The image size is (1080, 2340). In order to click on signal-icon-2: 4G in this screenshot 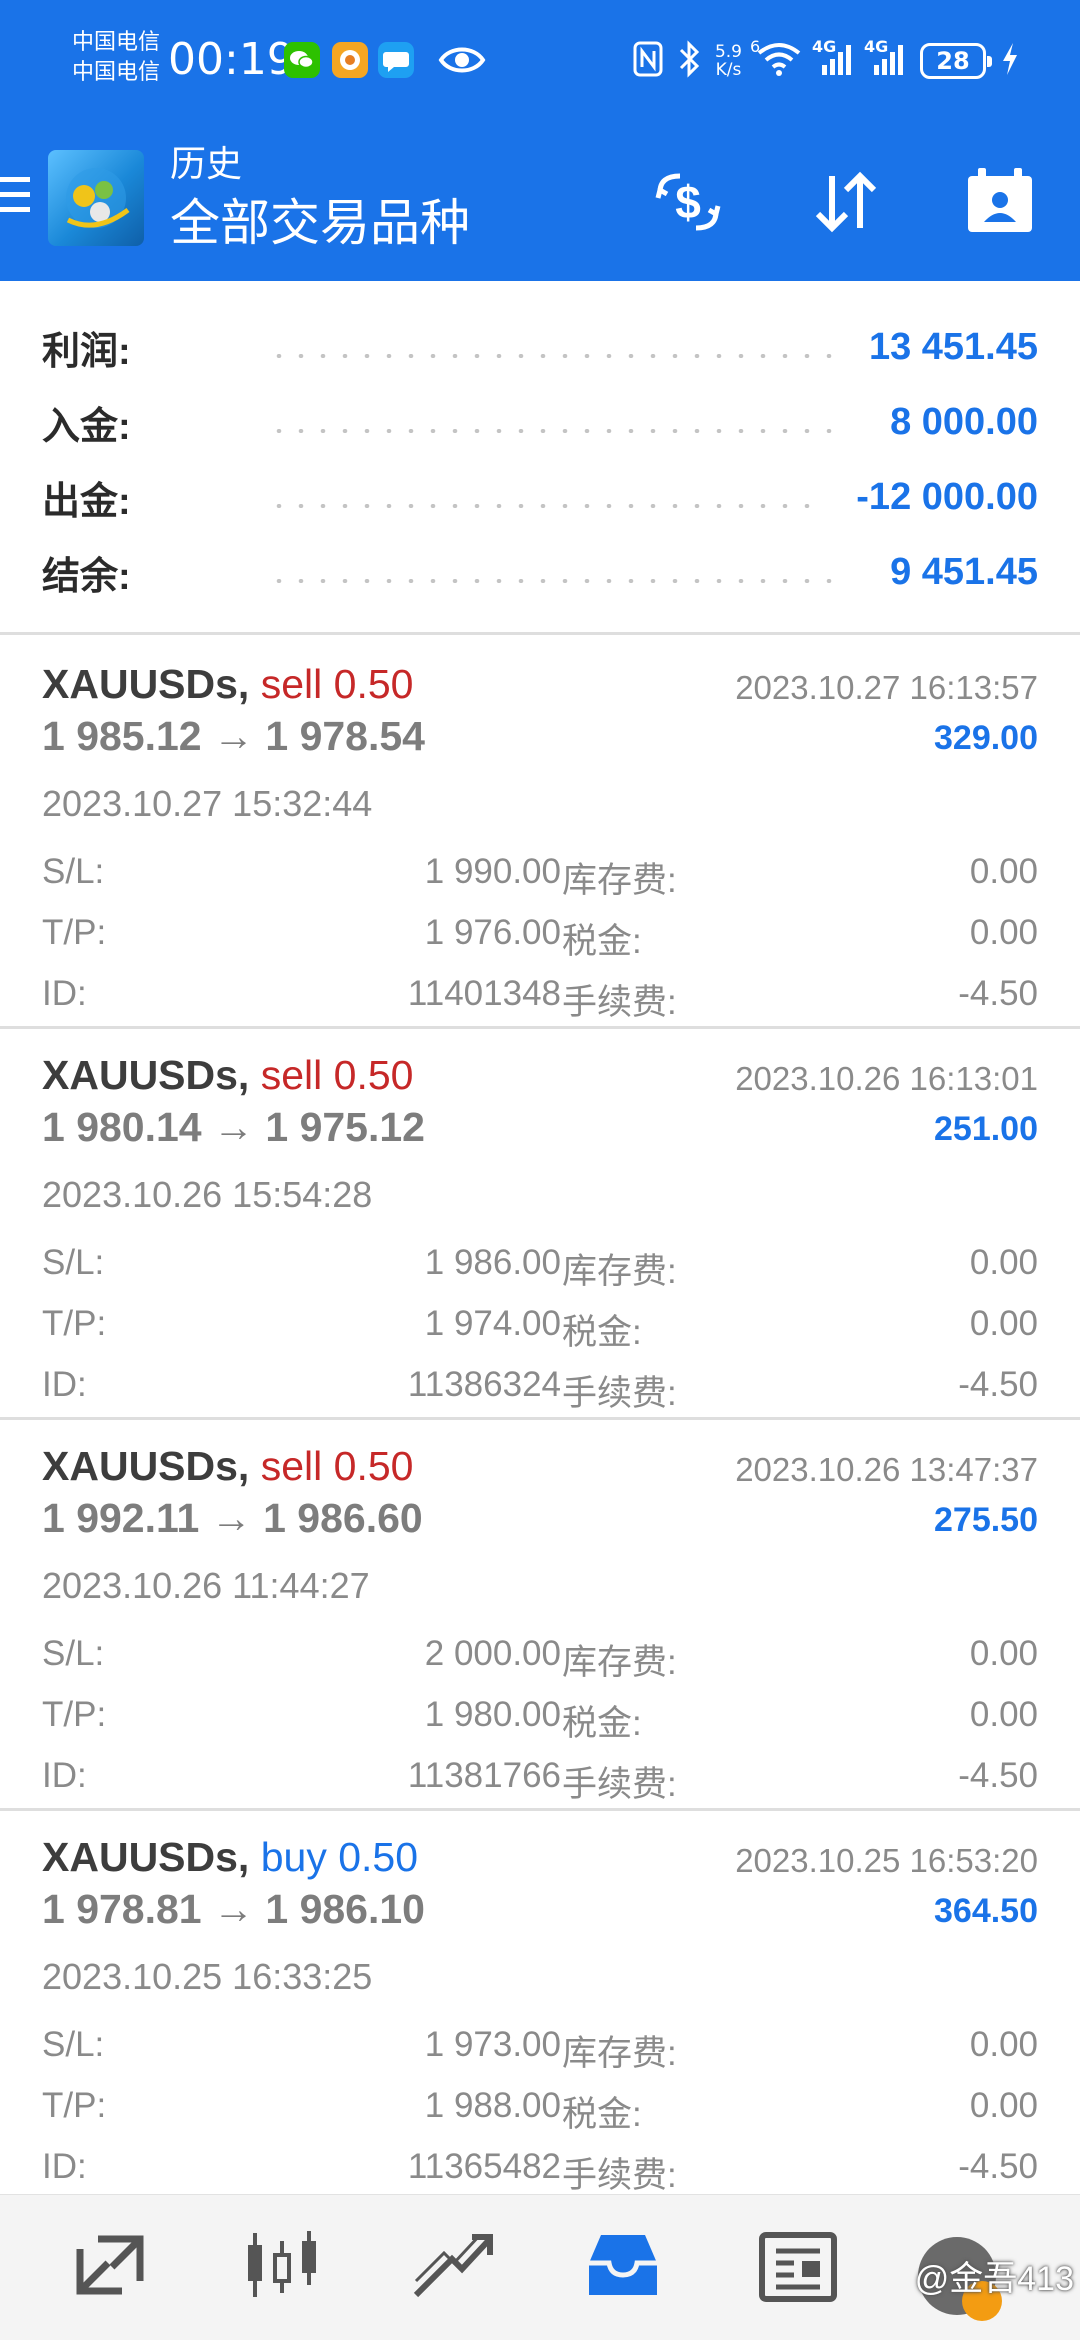, I will do `click(885, 59)`.